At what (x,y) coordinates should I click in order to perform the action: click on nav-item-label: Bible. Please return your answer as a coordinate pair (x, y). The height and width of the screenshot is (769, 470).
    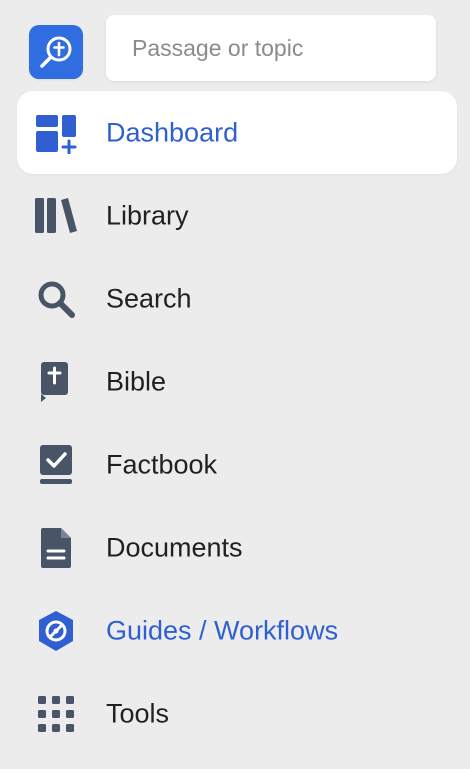
    Looking at the image, I should click on (136, 381).